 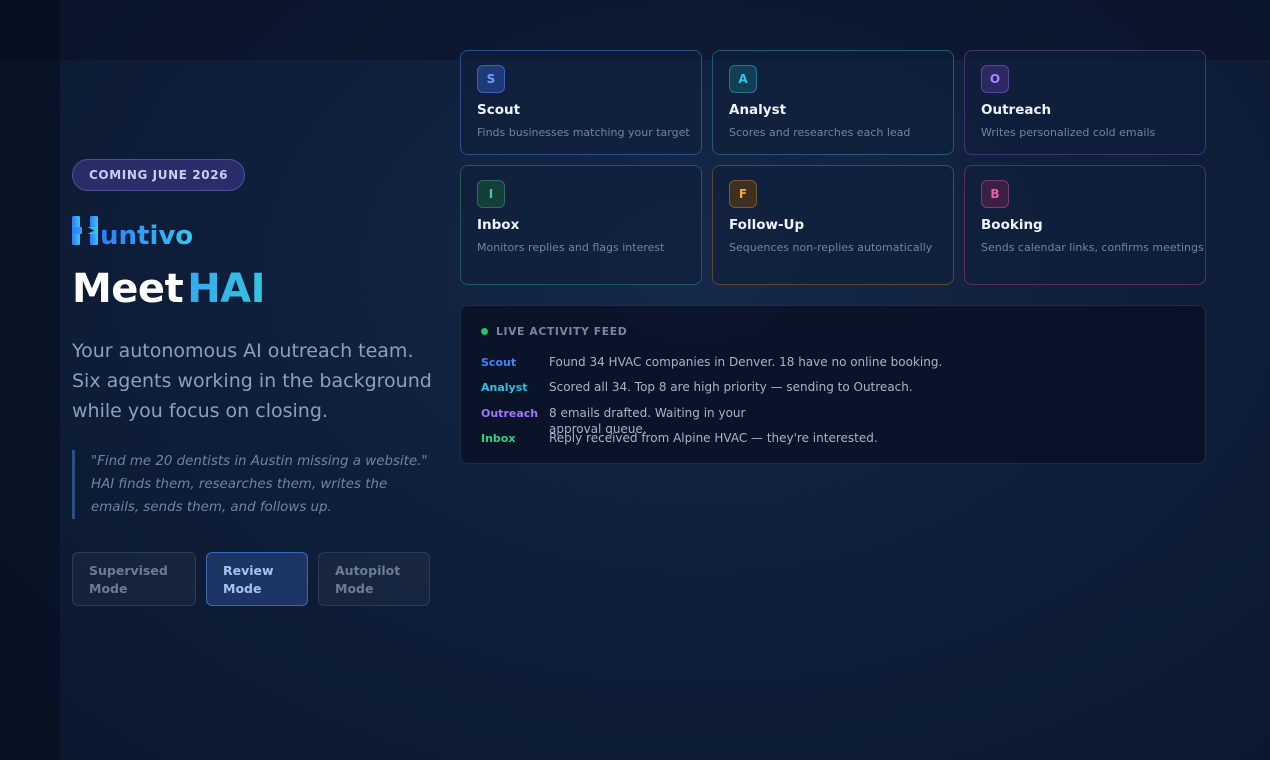 I want to click on live-status-icon, so click(x=484, y=331).